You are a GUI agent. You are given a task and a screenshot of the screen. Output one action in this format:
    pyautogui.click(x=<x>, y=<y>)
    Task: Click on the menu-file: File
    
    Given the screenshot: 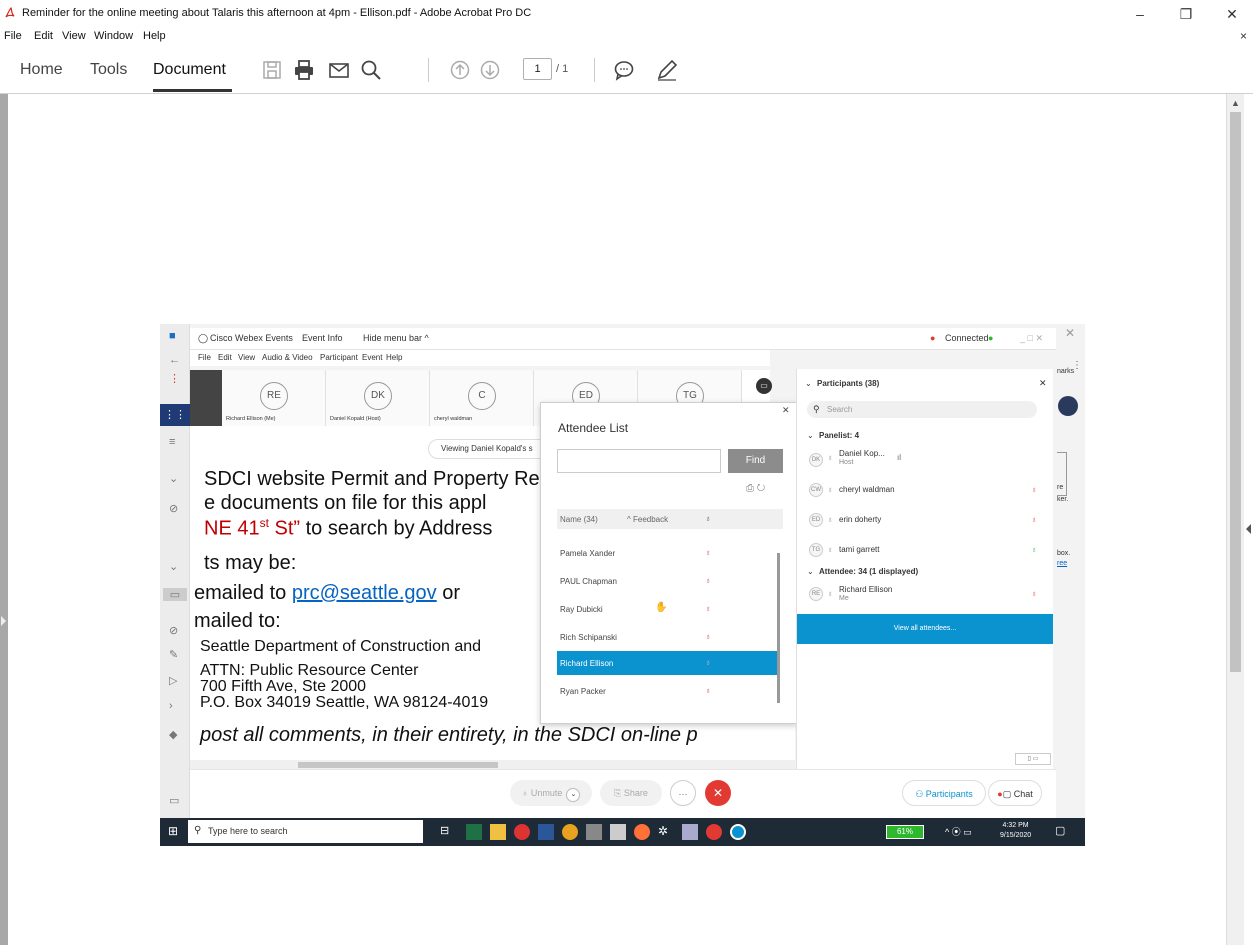 What is the action you would take?
    pyautogui.click(x=13, y=36)
    